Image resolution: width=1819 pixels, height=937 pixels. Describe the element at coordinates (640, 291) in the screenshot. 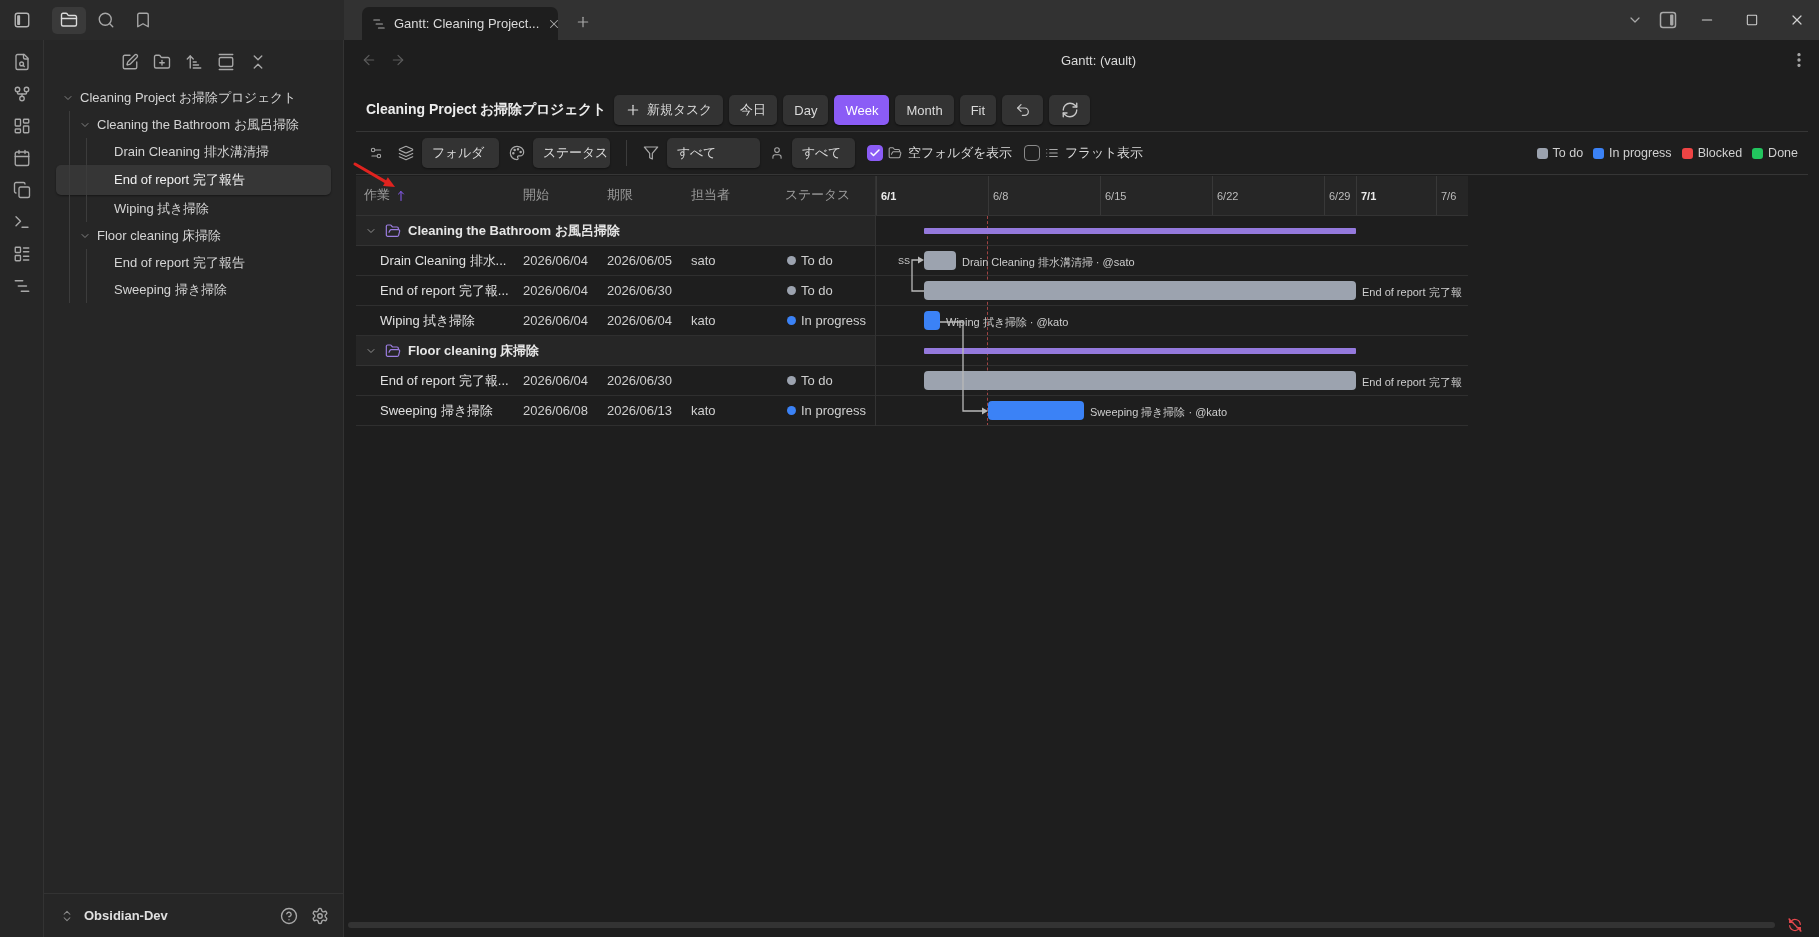

I see `table-cell-text: 2026/06/30` at that location.